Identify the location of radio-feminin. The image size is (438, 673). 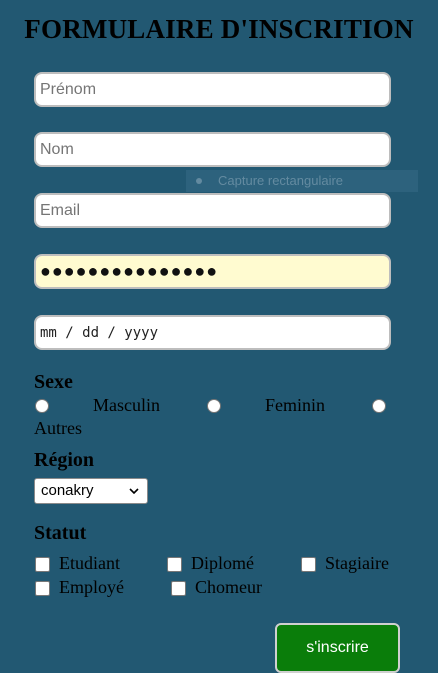
(214, 406).